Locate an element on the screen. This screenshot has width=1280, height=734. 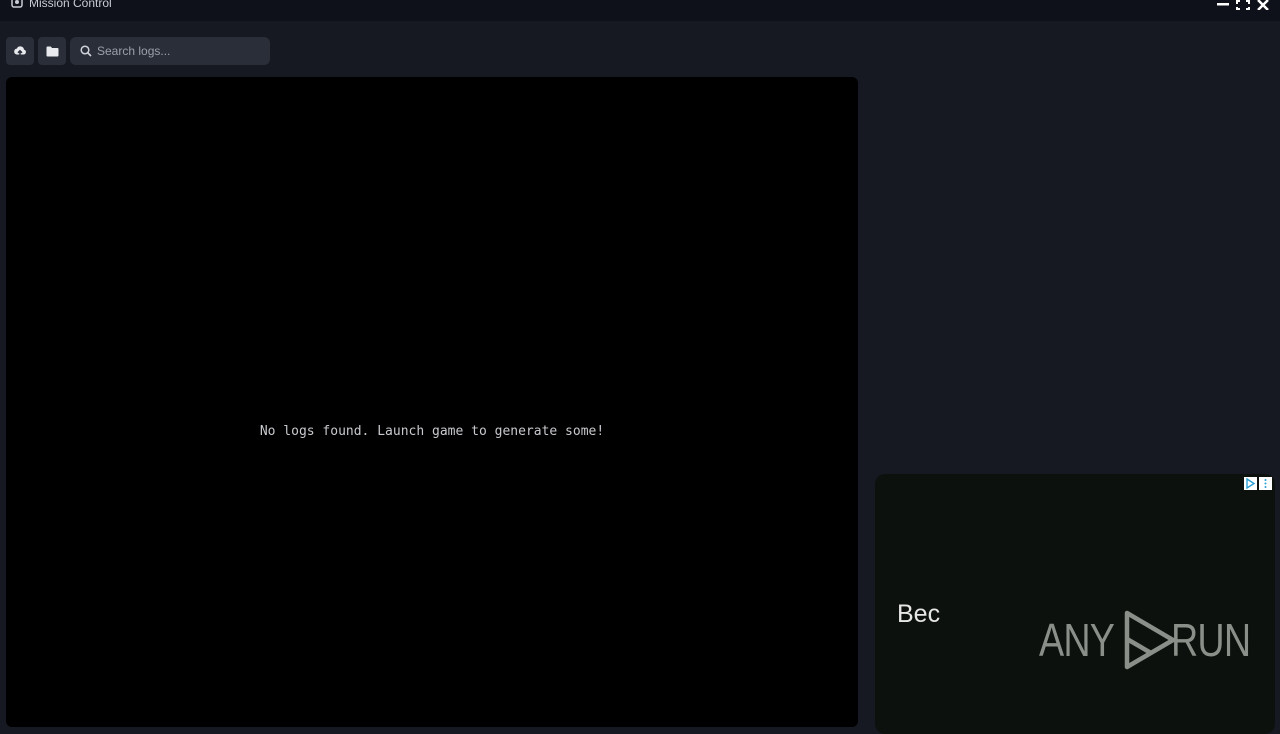
app-icon is located at coordinates (17, 4).